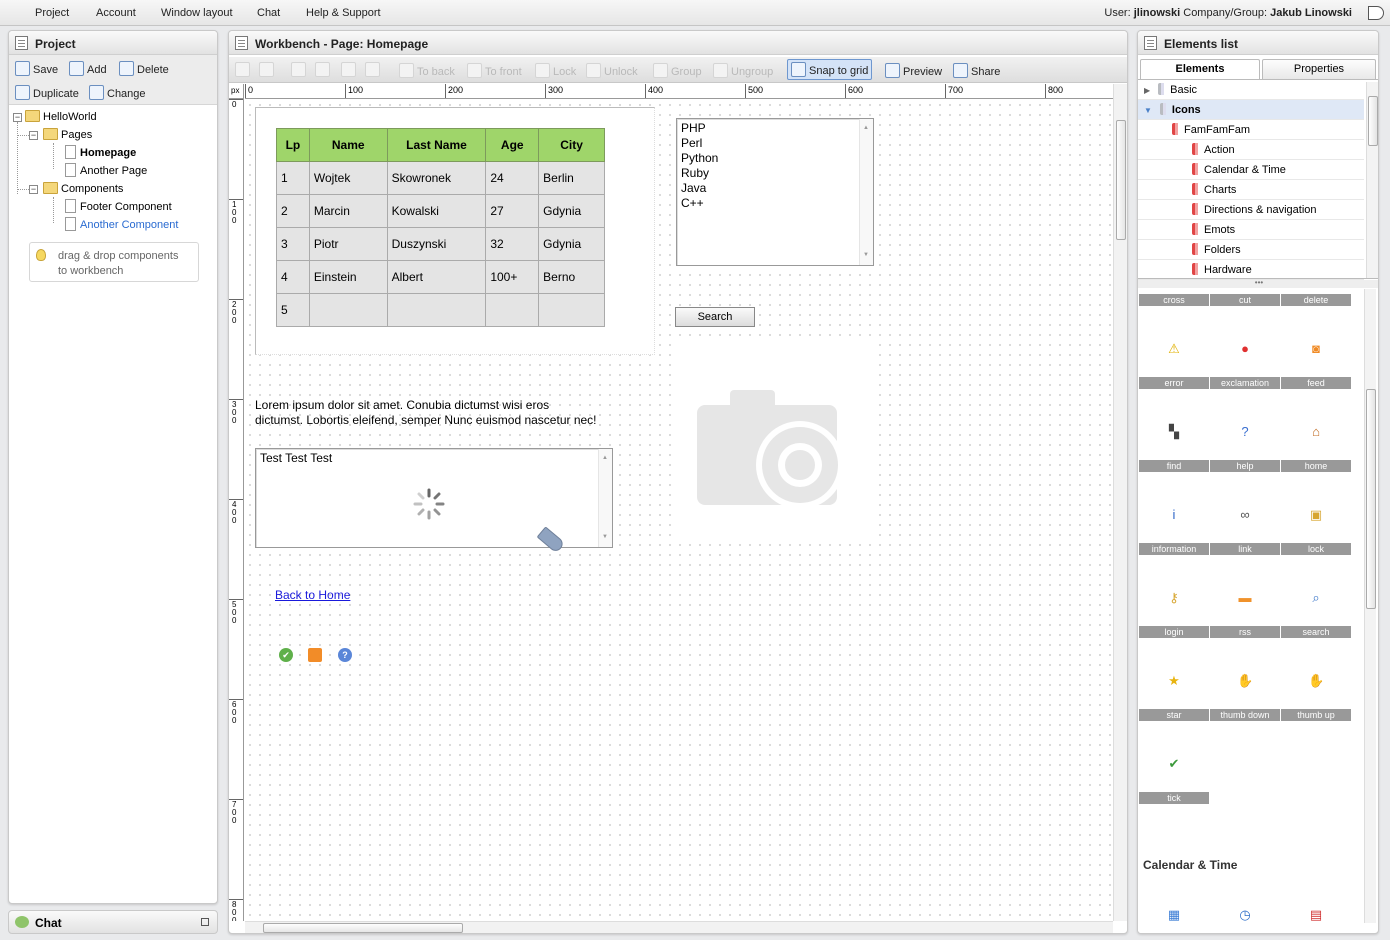 This screenshot has width=1390, height=940. What do you see at coordinates (1316, 514) in the screenshot?
I see `icon-cell: ▣ lock` at bounding box center [1316, 514].